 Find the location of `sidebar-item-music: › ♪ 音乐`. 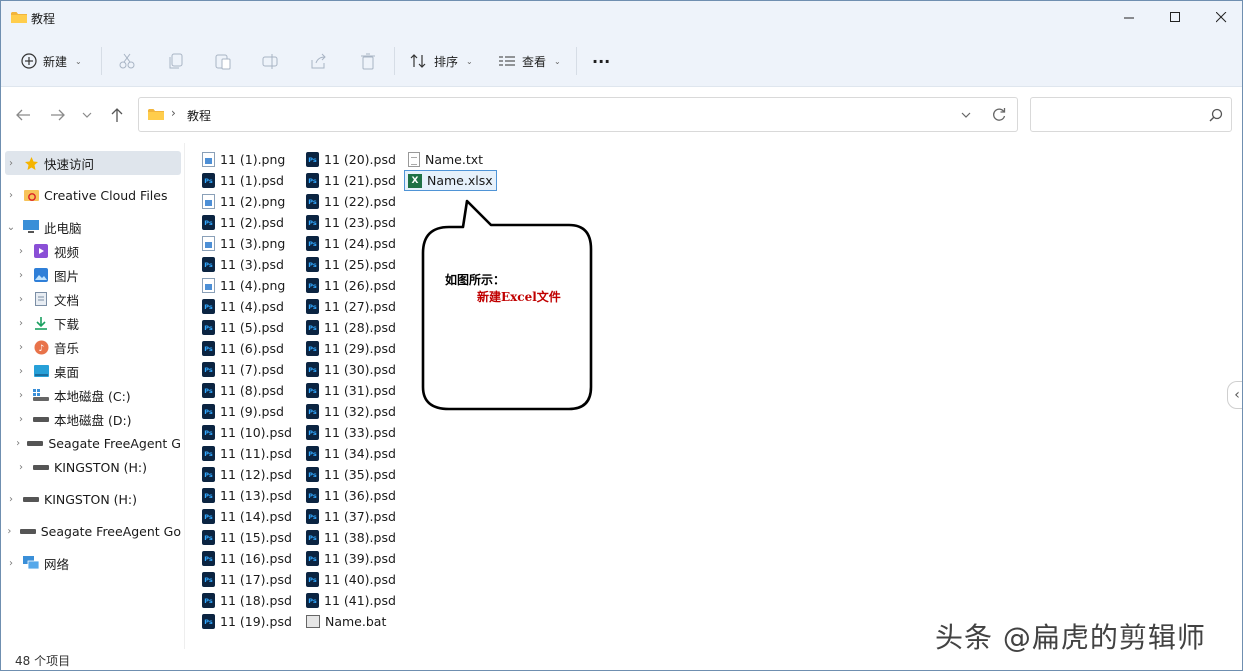

sidebar-item-music: › ♪ 音乐 is located at coordinates (98, 347).